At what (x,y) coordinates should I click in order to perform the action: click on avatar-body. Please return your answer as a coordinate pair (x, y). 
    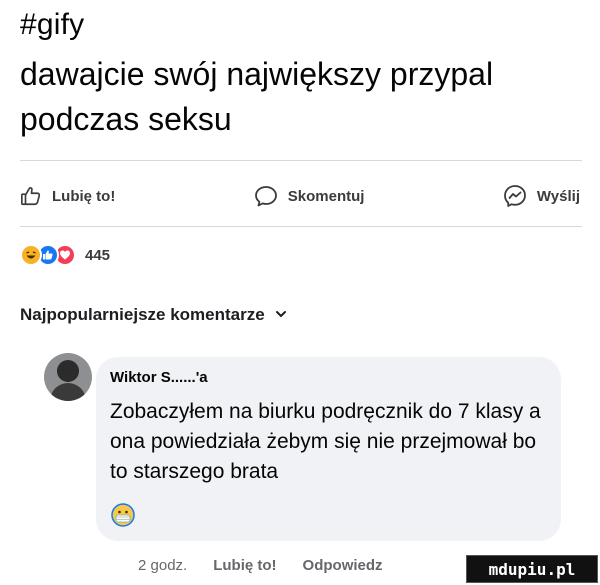
    Looking at the image, I should click on (68, 392).